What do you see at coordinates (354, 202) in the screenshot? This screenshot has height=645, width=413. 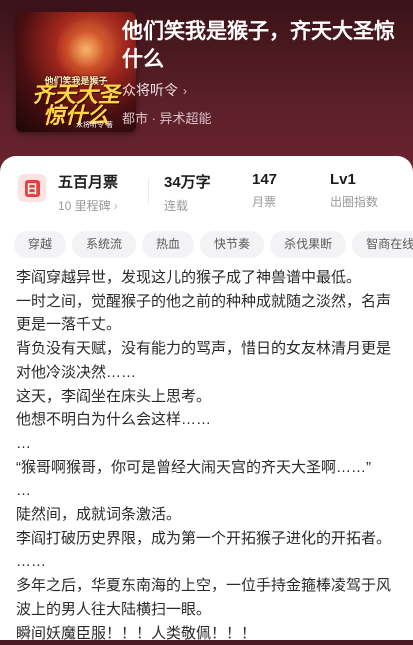 I see `stat-level-label: 出圈指数` at bounding box center [354, 202].